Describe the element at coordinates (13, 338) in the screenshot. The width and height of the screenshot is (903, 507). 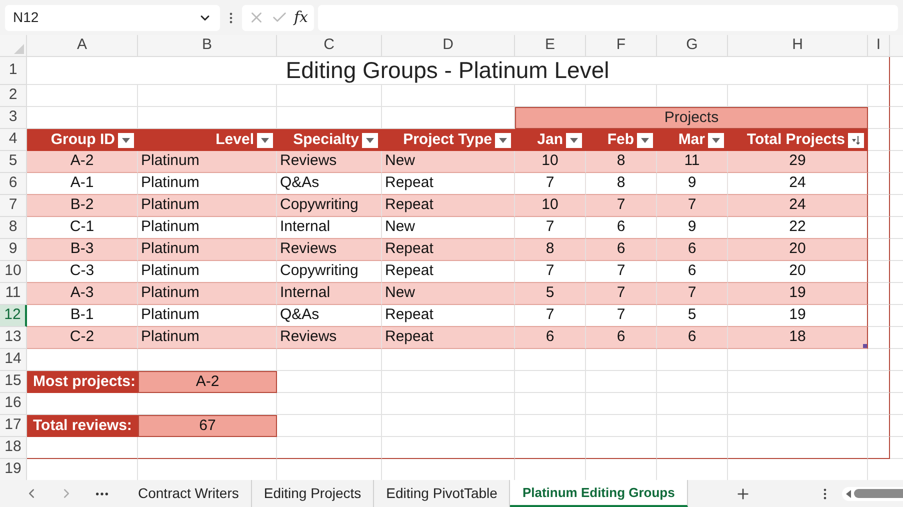
I see `row-header: 13` at that location.